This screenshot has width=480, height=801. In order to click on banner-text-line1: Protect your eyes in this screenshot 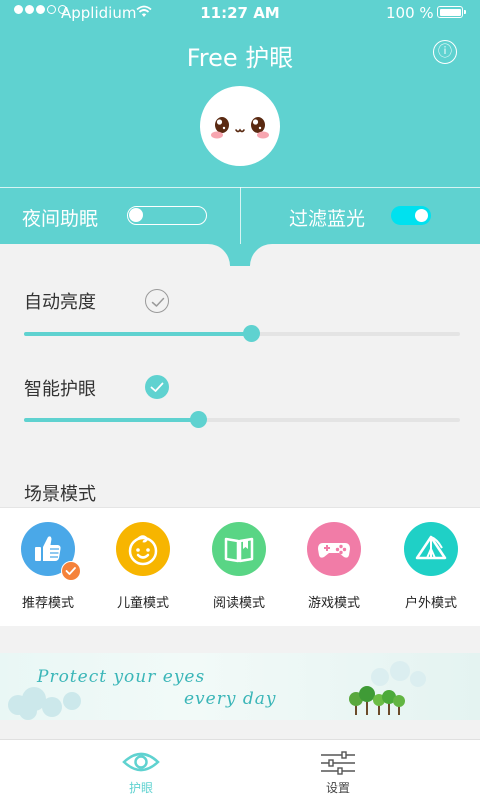, I will do `click(121, 677)`.